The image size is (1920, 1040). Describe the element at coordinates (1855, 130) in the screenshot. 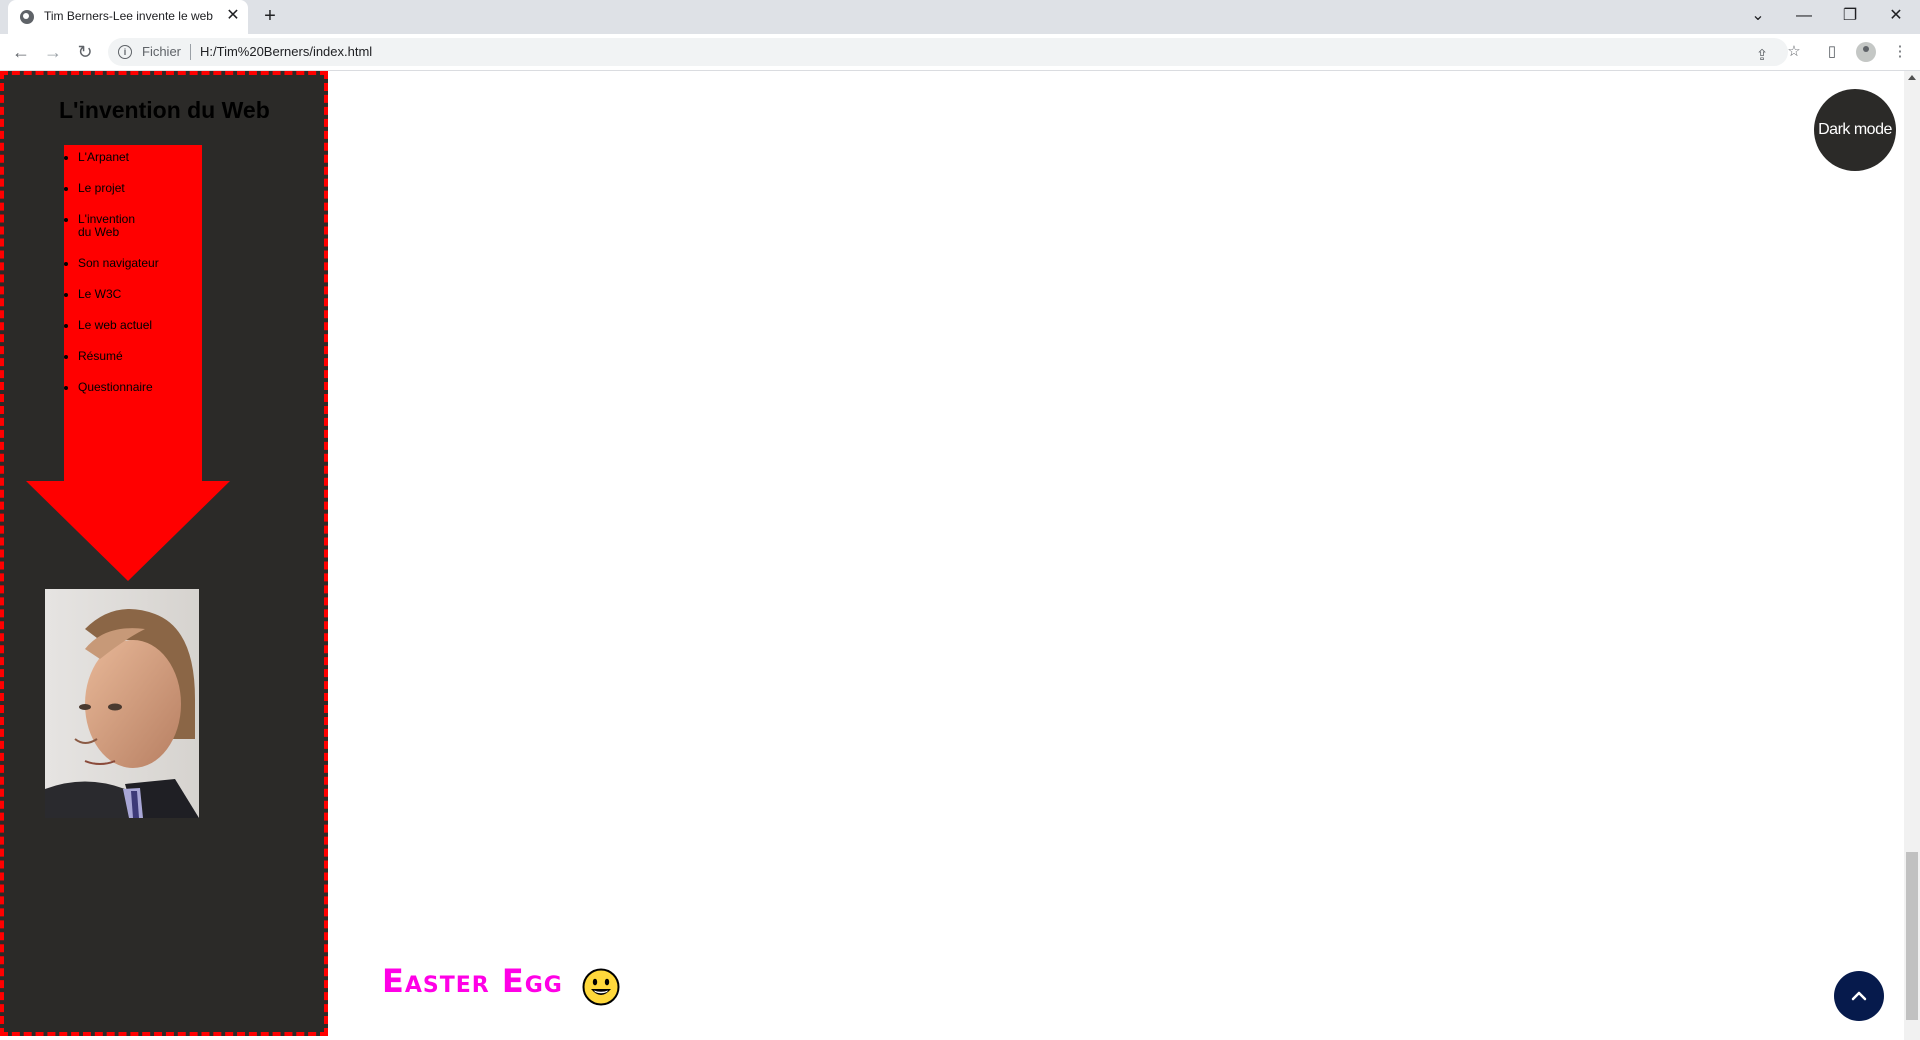

I see `dark-mode-button: Dark mode` at that location.